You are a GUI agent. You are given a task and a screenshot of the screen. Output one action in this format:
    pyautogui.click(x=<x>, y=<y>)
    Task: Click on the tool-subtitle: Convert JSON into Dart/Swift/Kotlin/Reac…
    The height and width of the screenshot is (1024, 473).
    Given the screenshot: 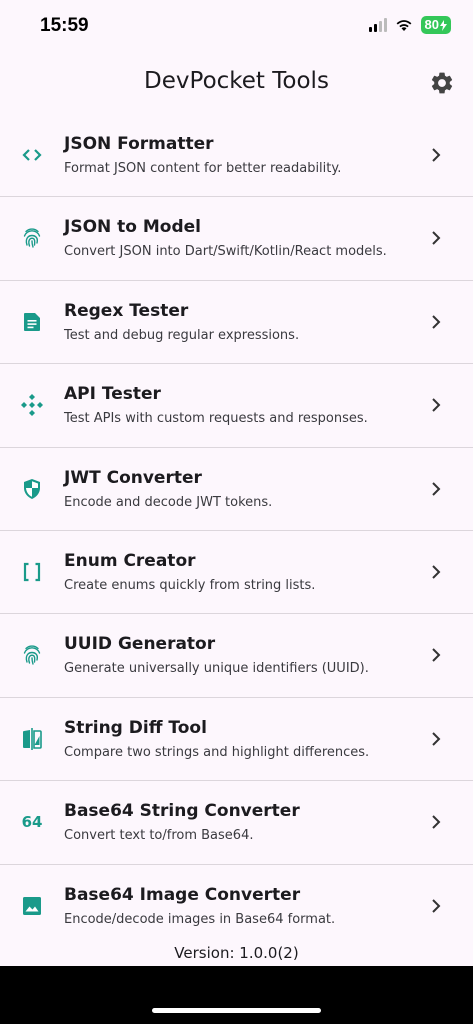 What is the action you would take?
    pyautogui.click(x=225, y=252)
    